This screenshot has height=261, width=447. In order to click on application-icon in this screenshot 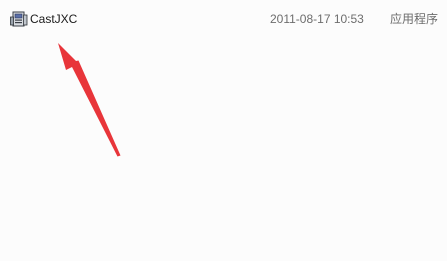, I will do `click(19, 19)`.